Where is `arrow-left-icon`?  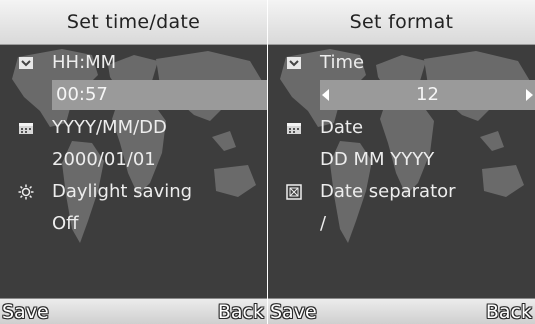
arrow-left-icon is located at coordinates (325, 95).